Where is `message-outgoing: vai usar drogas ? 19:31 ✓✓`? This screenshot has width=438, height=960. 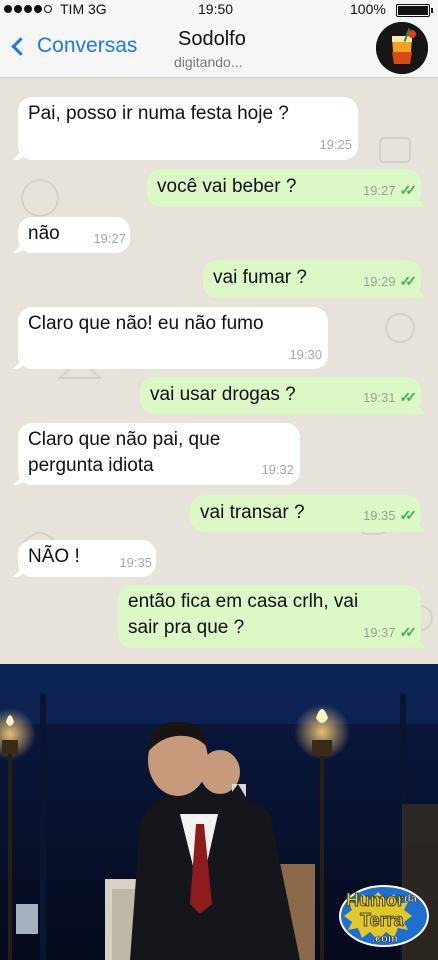
message-outgoing: vai usar drogas ? 19:31 ✓✓ is located at coordinates (280, 395).